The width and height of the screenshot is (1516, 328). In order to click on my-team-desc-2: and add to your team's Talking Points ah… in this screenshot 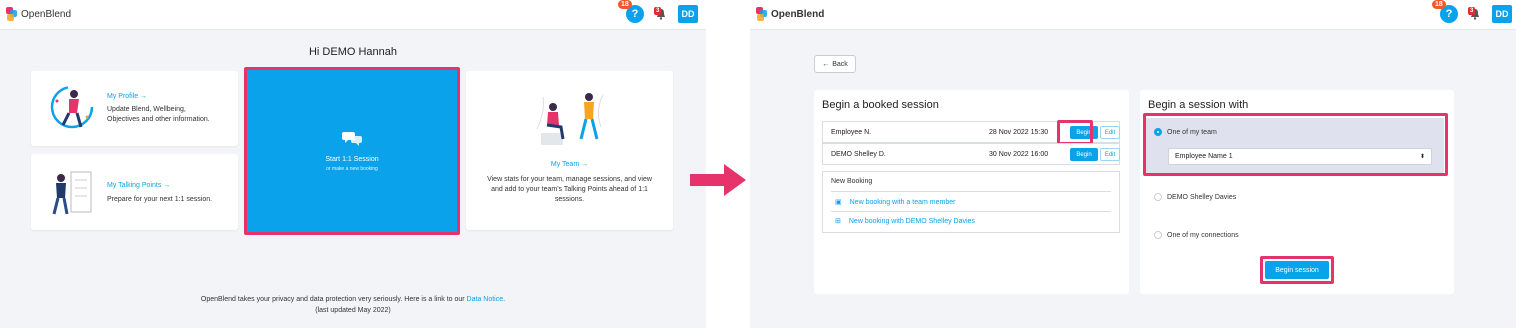, I will do `click(569, 189)`.